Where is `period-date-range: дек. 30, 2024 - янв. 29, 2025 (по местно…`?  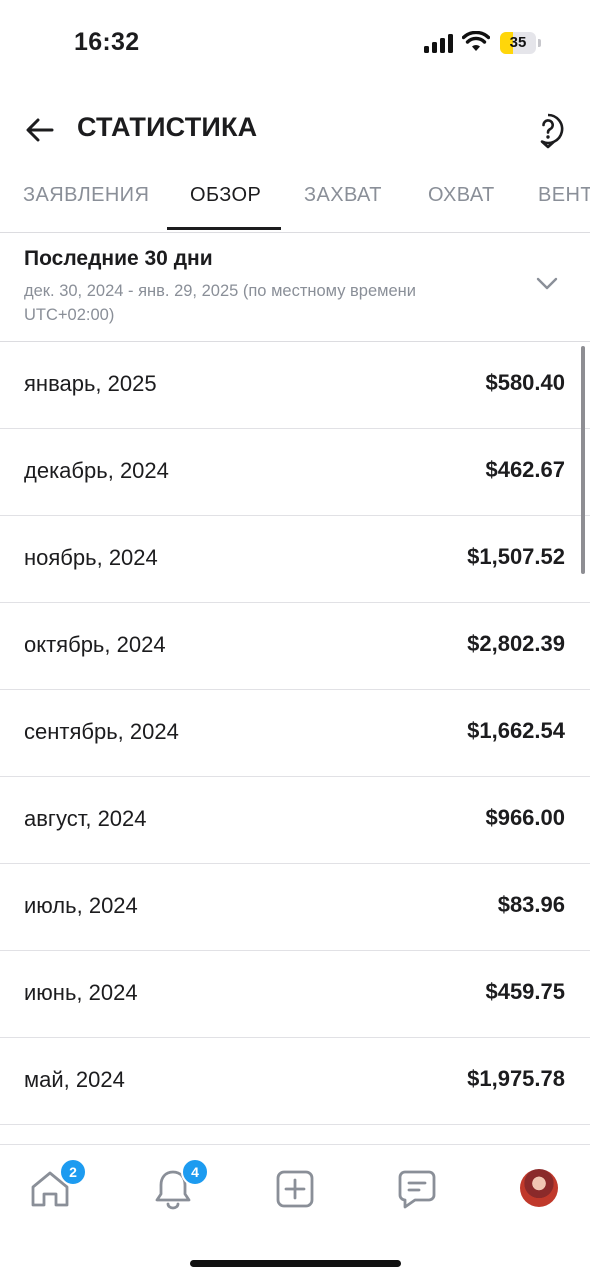 period-date-range: дек. 30, 2024 - янв. 29, 2025 (по местно… is located at coordinates (220, 303).